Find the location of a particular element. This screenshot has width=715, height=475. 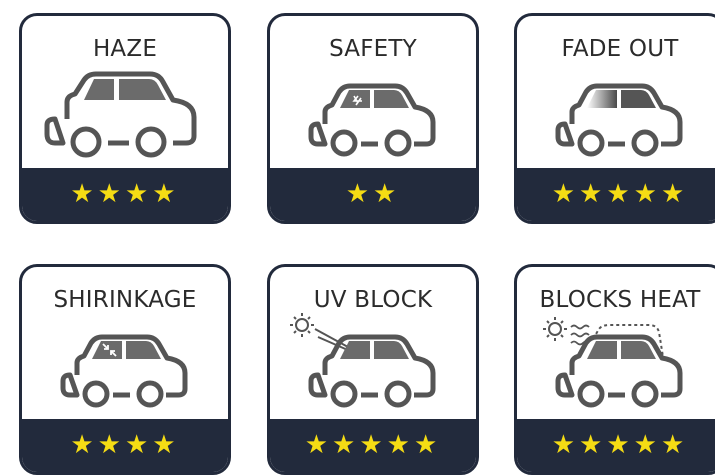

car-blocks-heat-icon is located at coordinates (613, 362).